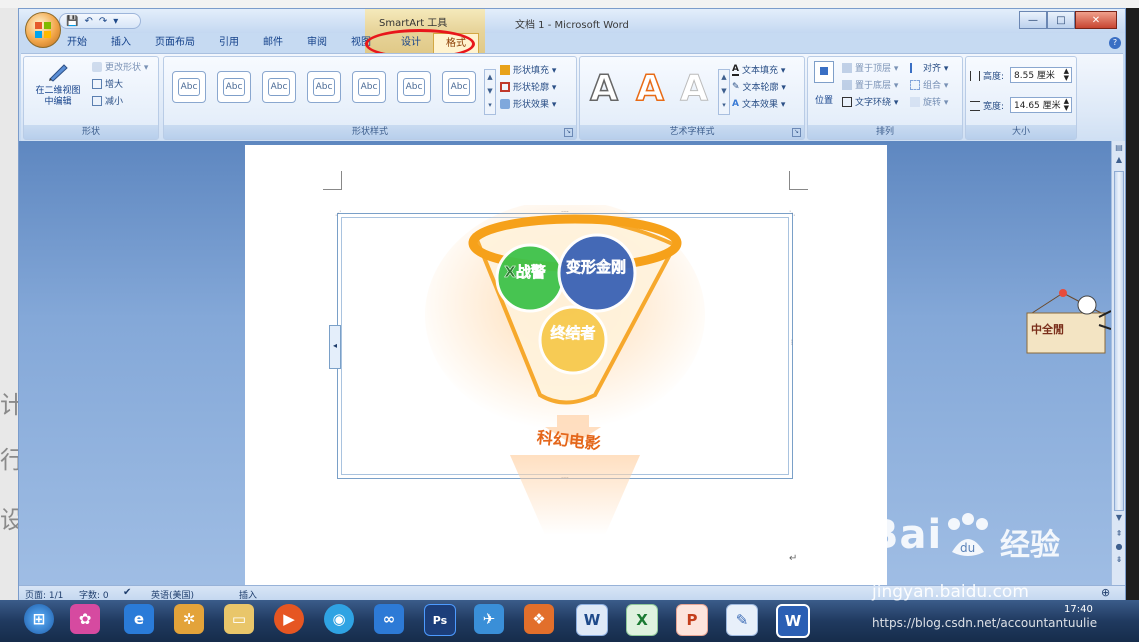 This screenshot has height=642, width=1139. Describe the element at coordinates (1034, 76) in the screenshot. I see `height-value: 8.55 厘米` at that location.